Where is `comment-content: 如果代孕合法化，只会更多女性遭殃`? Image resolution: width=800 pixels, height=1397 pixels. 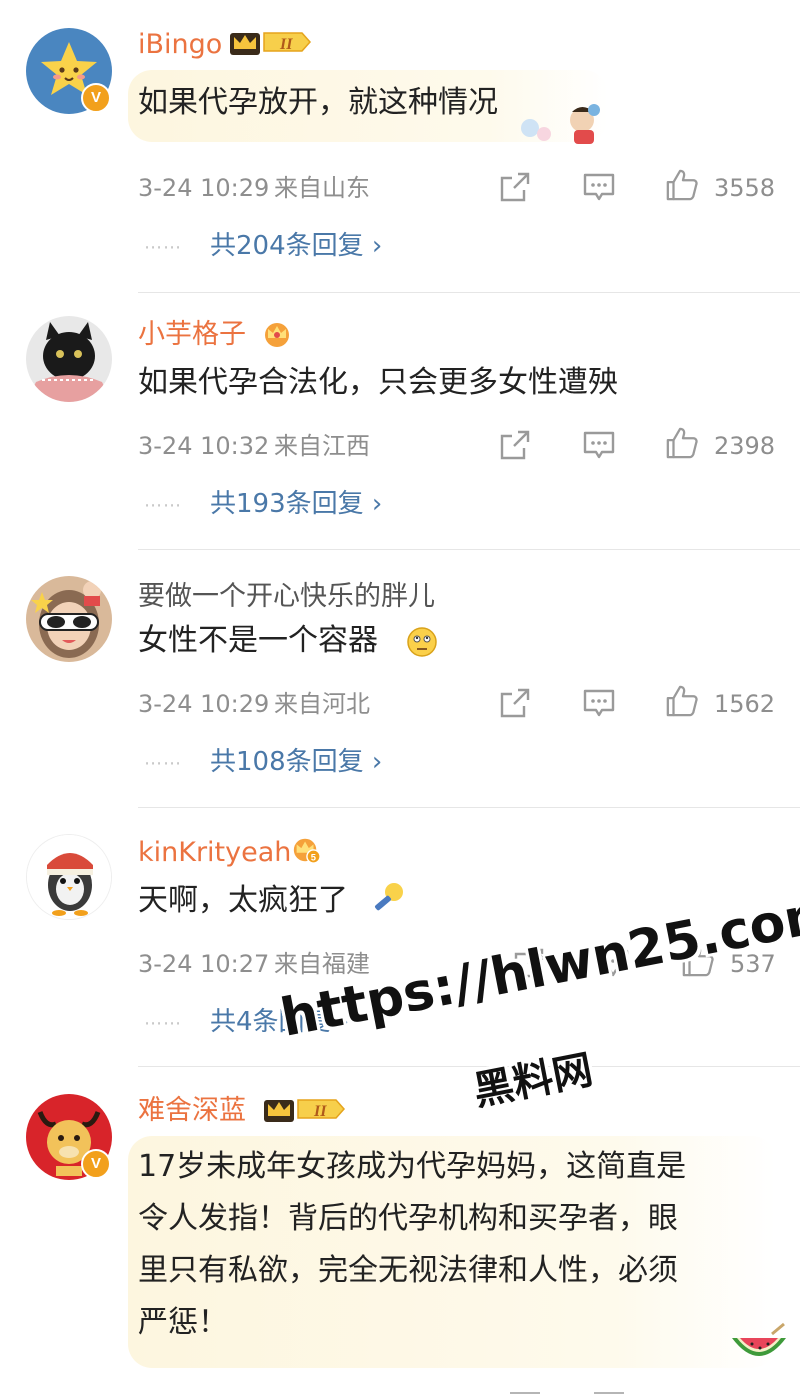 comment-content: 如果代孕合法化，只会更多女性遭殃 is located at coordinates (378, 382).